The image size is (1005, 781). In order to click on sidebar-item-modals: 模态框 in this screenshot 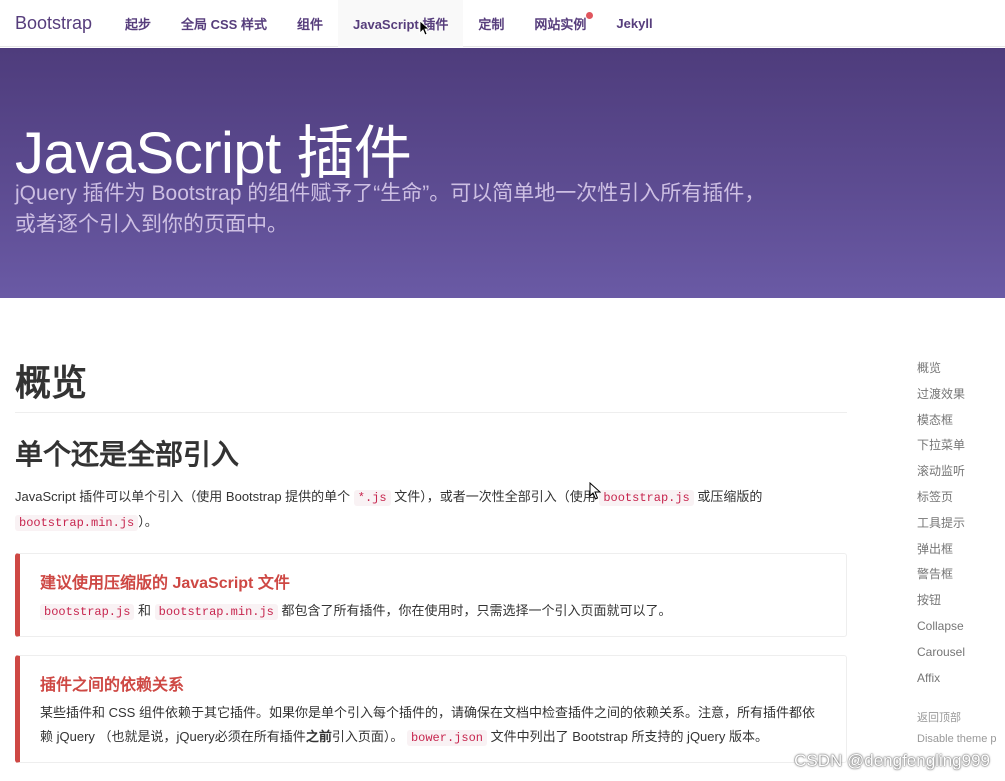, I will do `click(955, 421)`.